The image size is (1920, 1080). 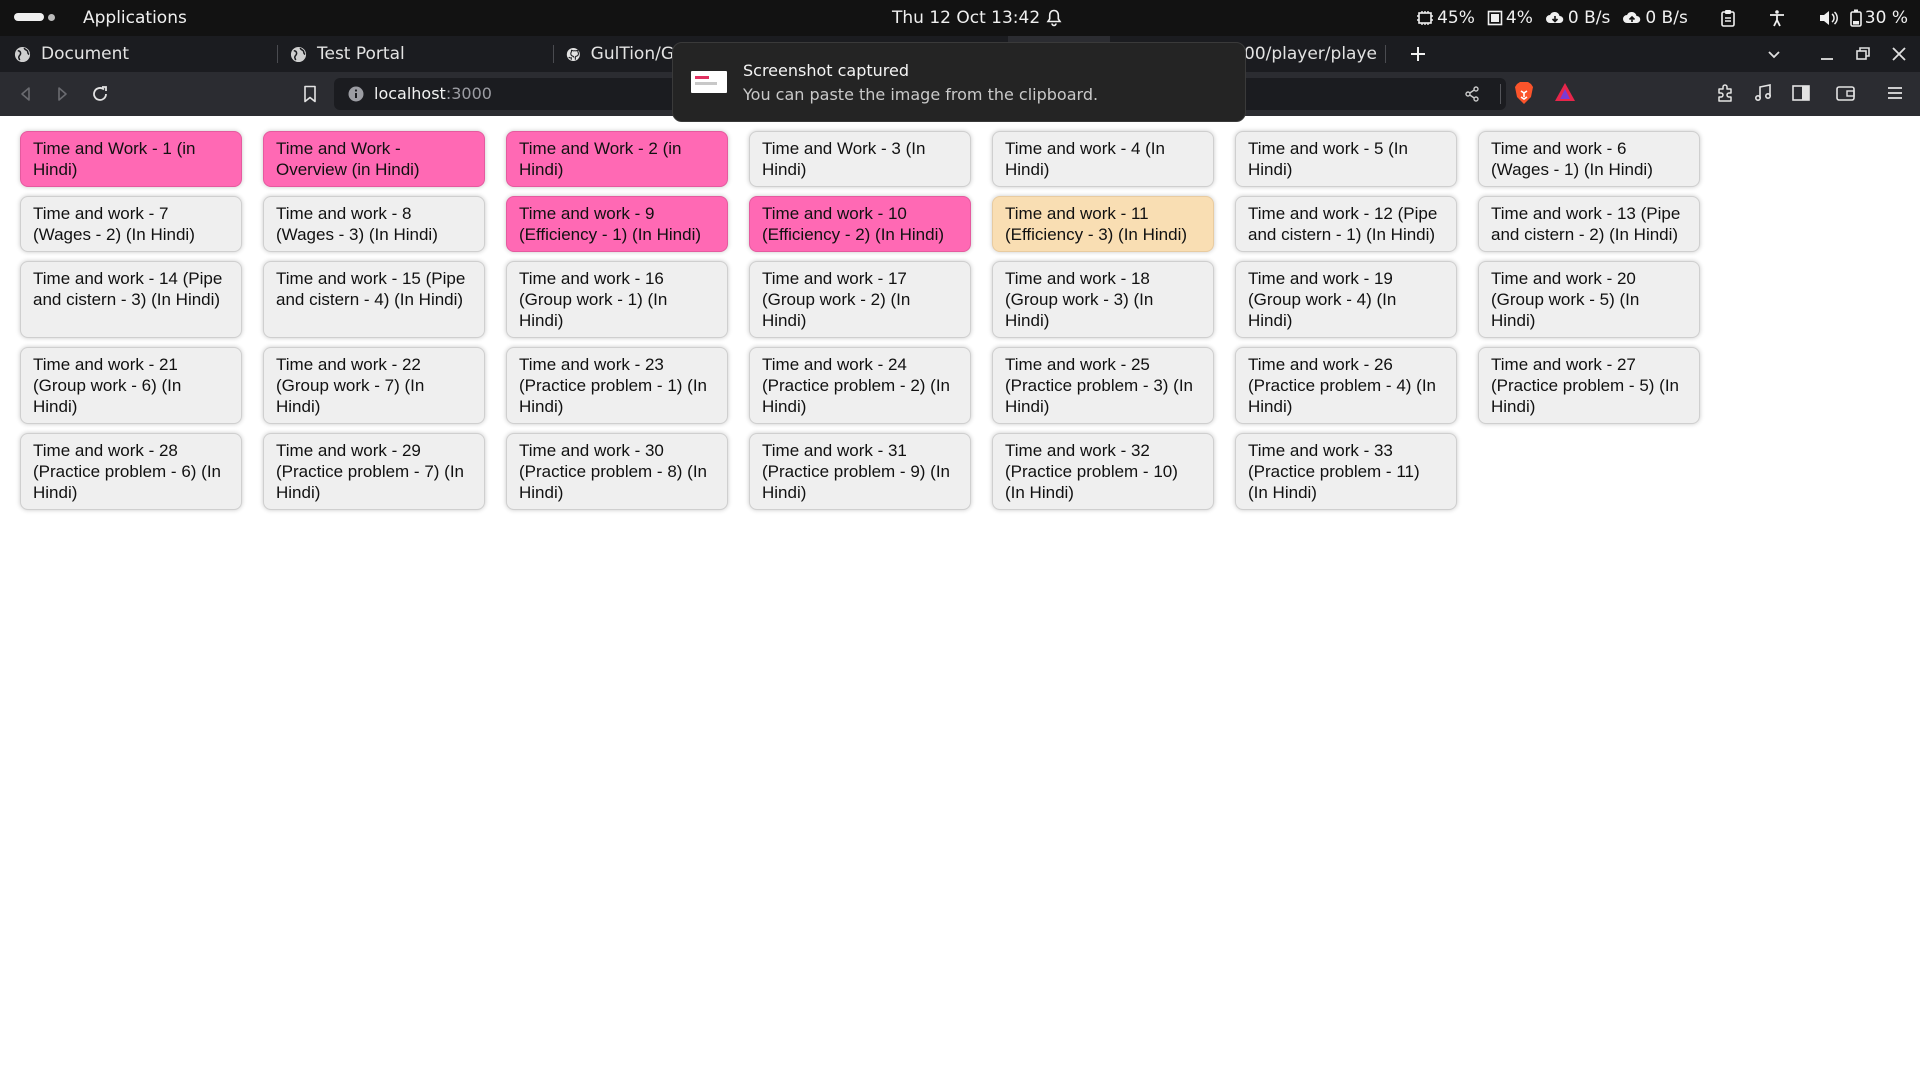 I want to click on back-button, so click(x=26, y=94).